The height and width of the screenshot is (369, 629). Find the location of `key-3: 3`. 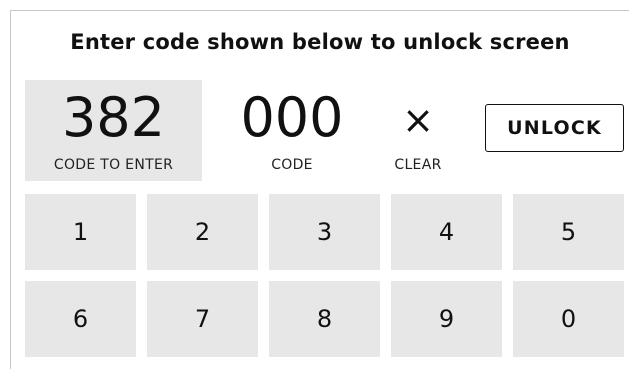

key-3: 3 is located at coordinates (324, 232).